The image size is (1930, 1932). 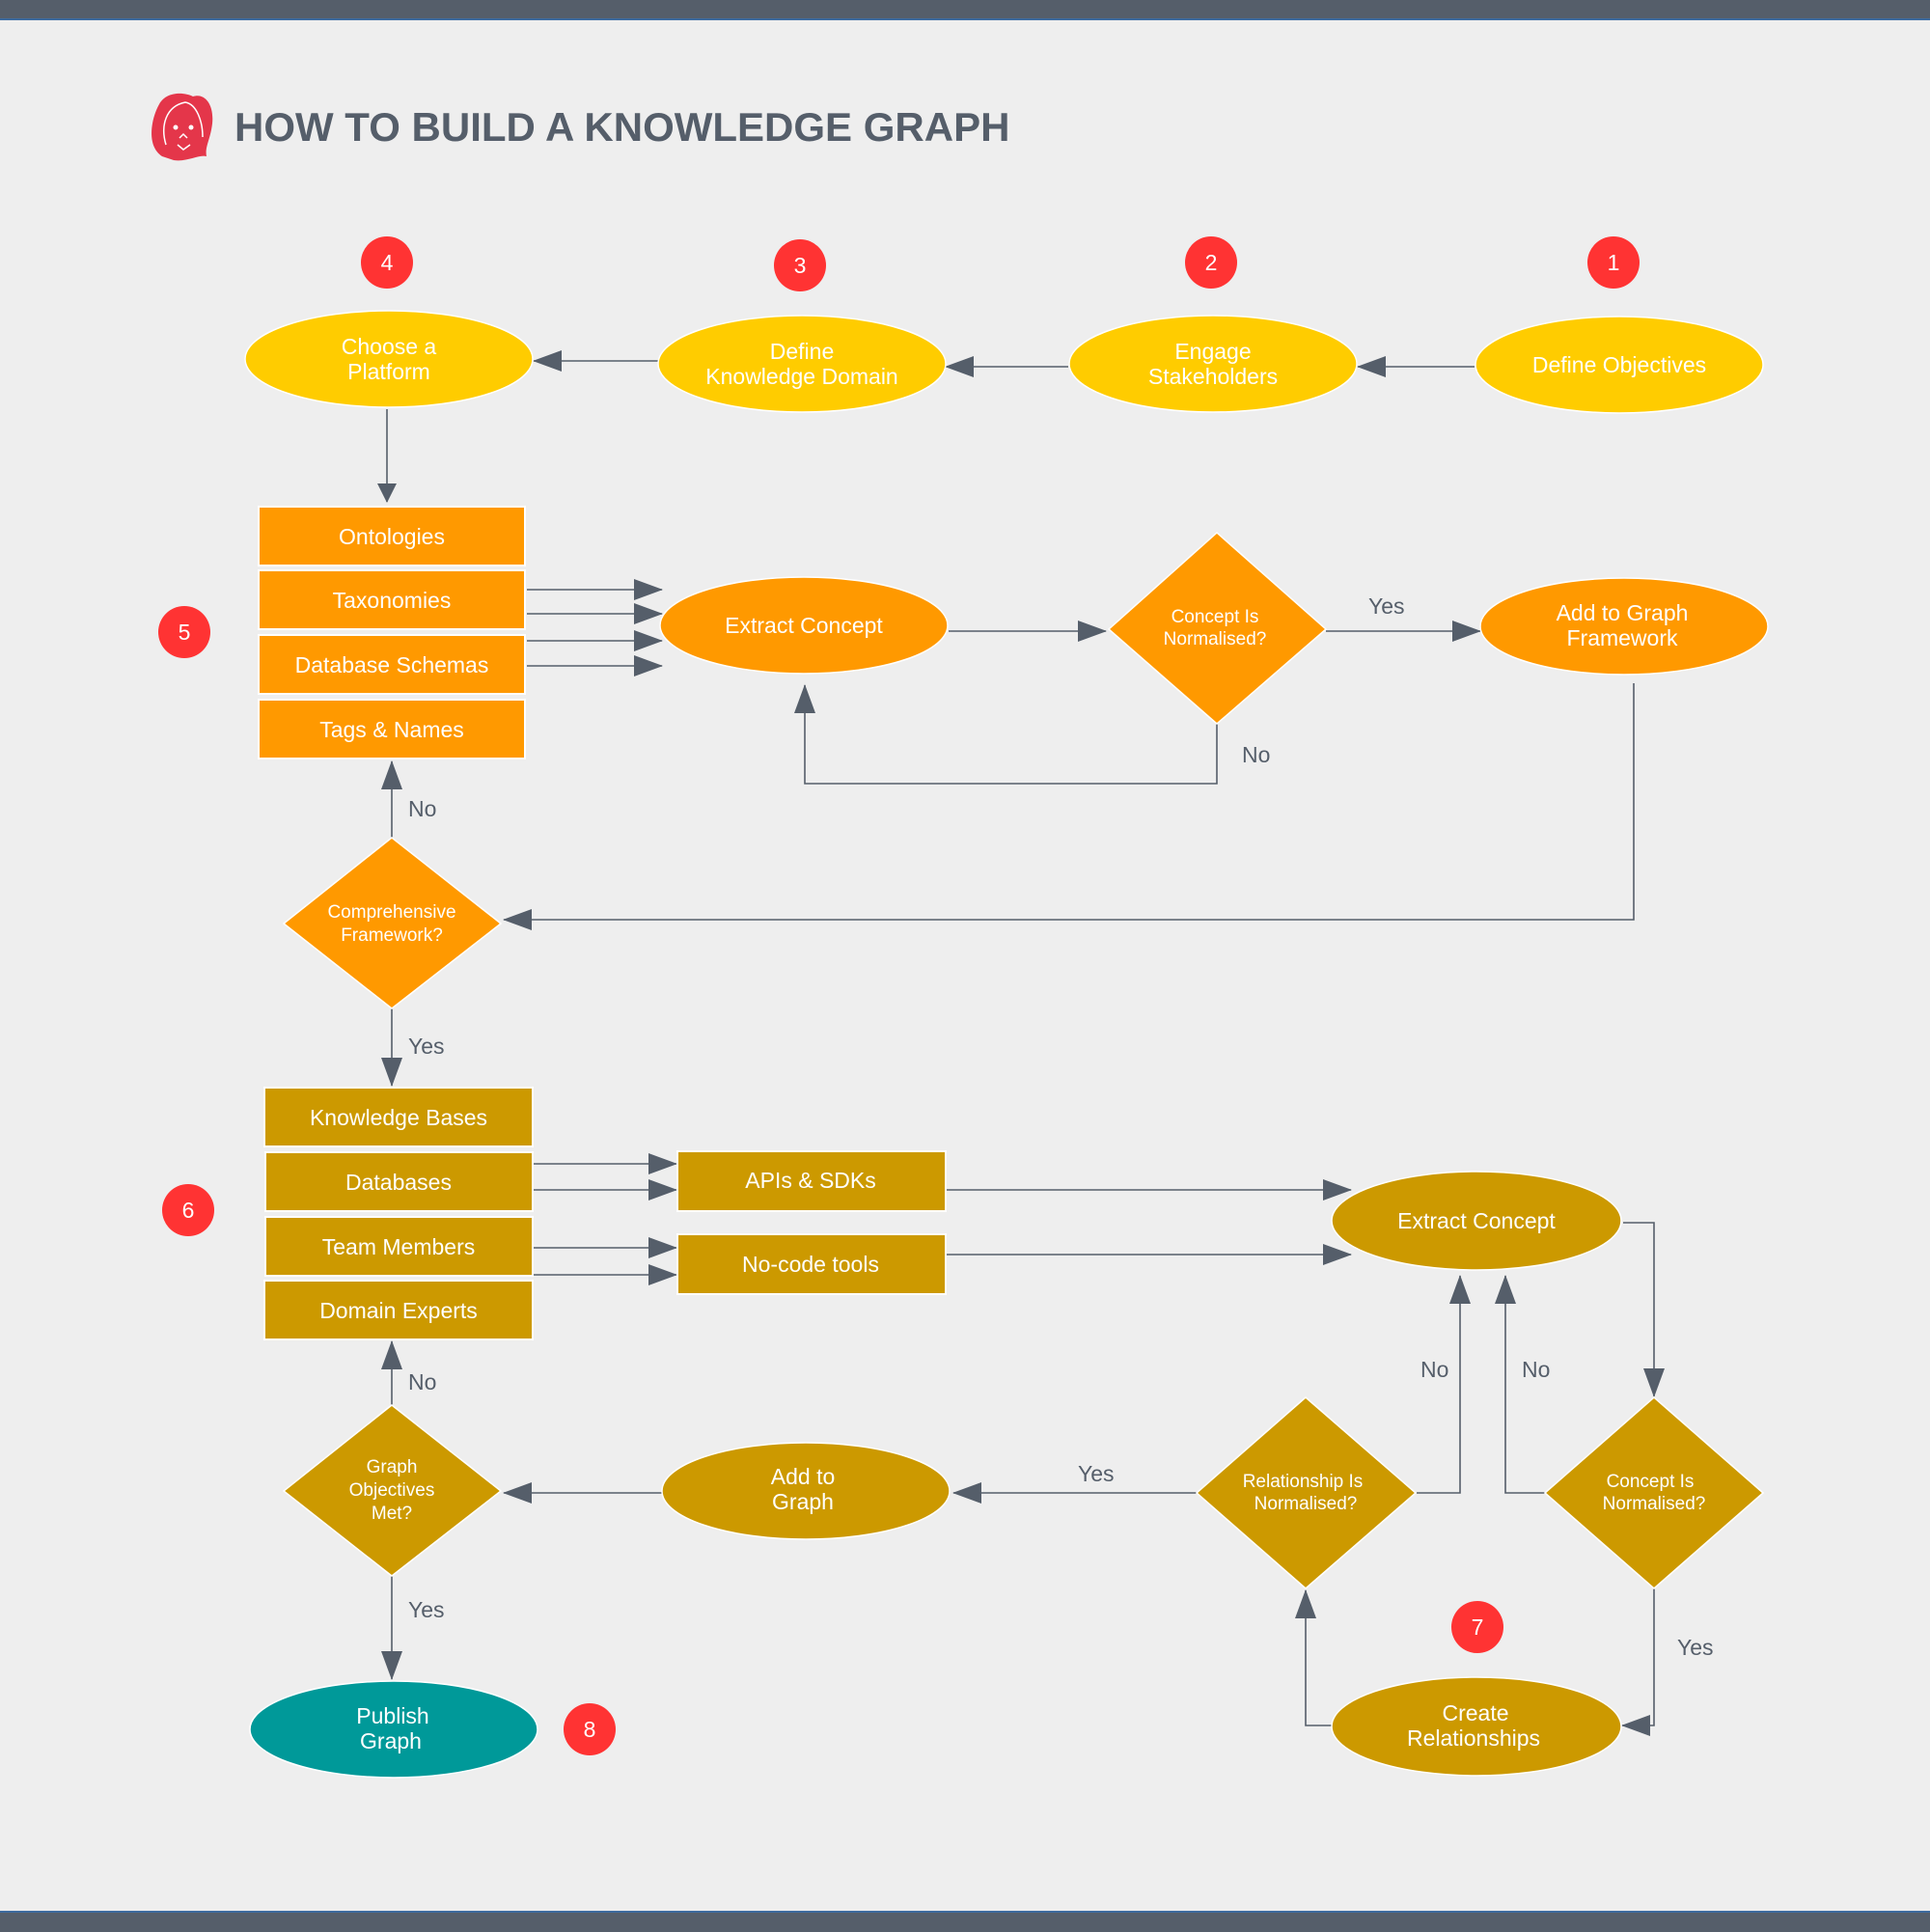 I want to click on node-label: Taxonomies, so click(x=392, y=600).